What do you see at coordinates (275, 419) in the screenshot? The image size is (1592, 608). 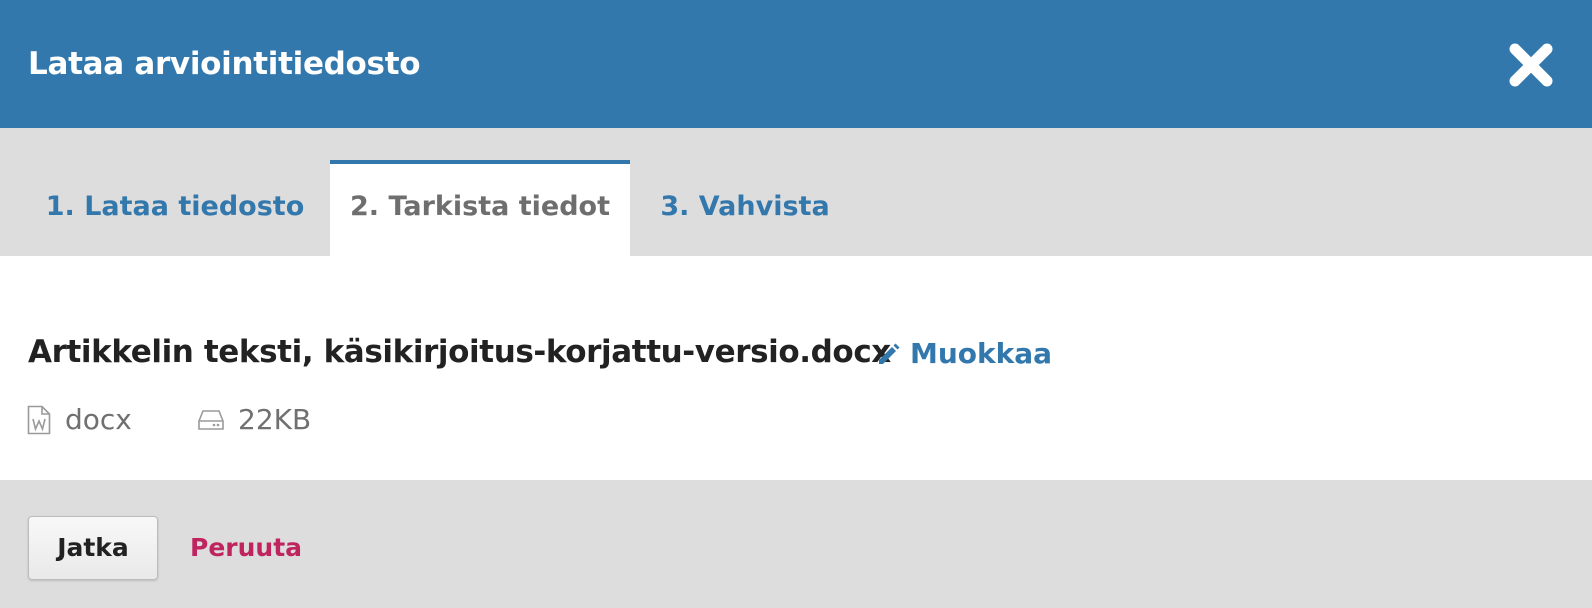 I see `file-size-value: 22KB` at bounding box center [275, 419].